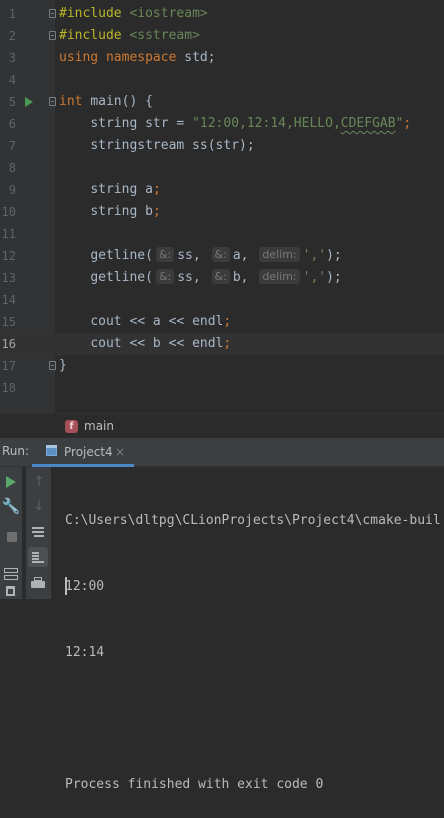 This screenshot has width=444, height=818. I want to click on line-number: 13, so click(8, 278).